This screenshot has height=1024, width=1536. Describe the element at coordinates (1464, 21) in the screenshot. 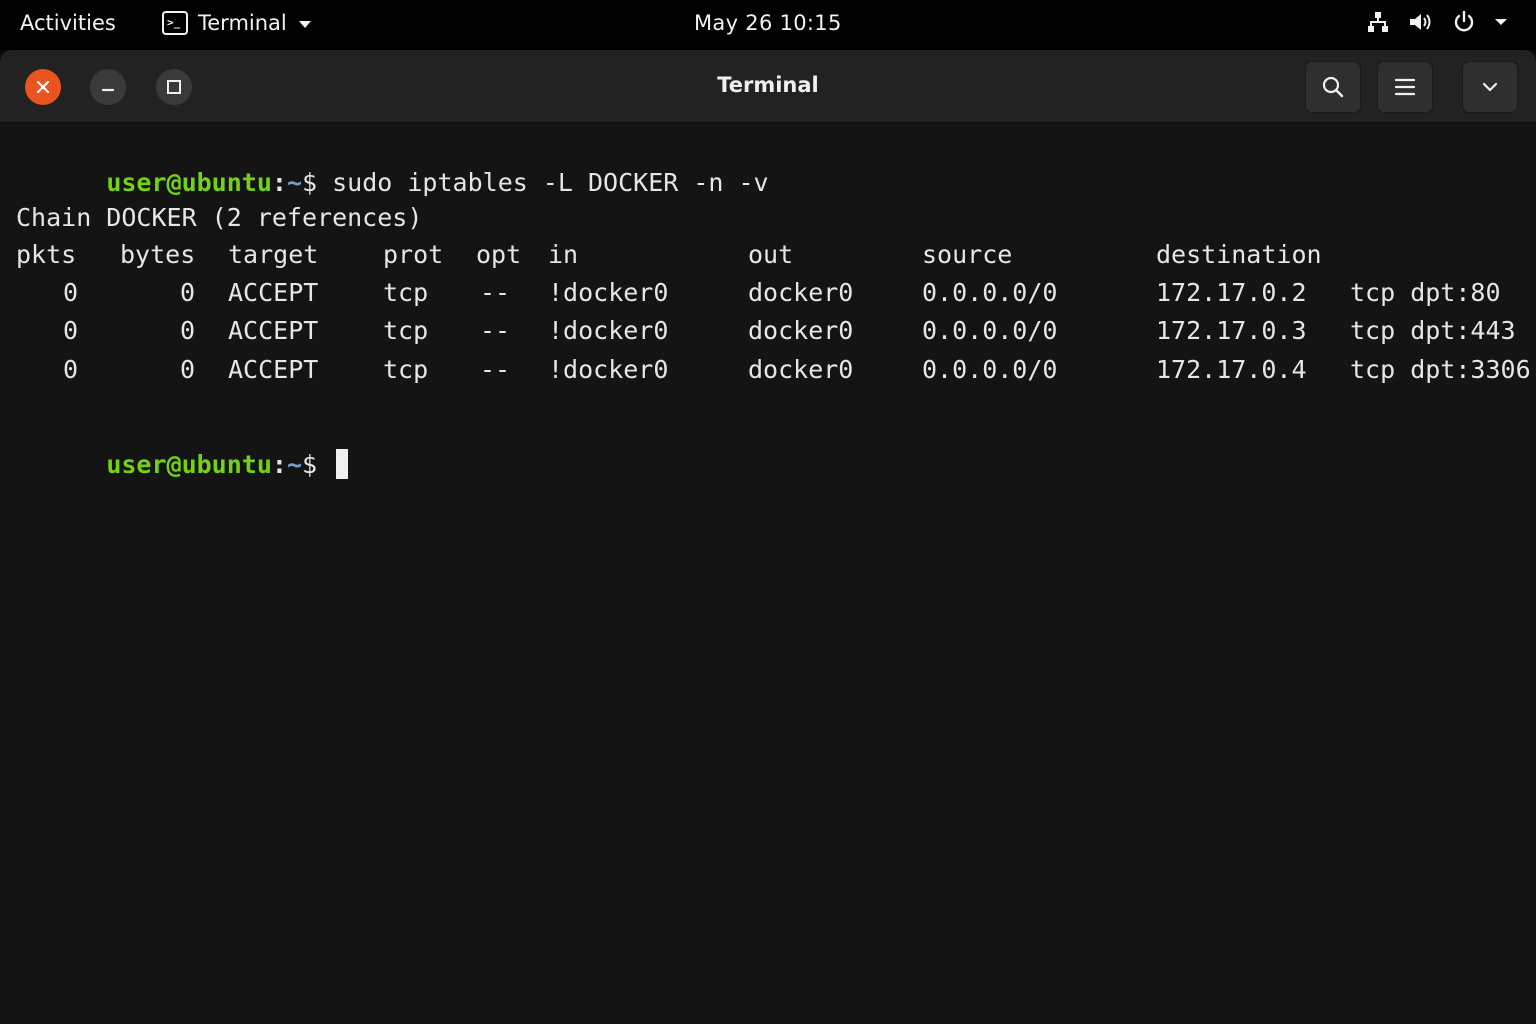

I see `power-icon` at that location.